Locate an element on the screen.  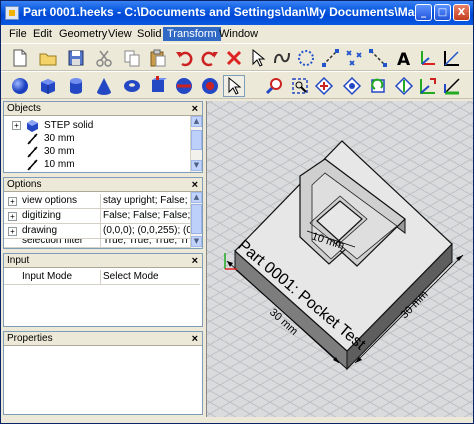
paste-icon is located at coordinates (158, 58).